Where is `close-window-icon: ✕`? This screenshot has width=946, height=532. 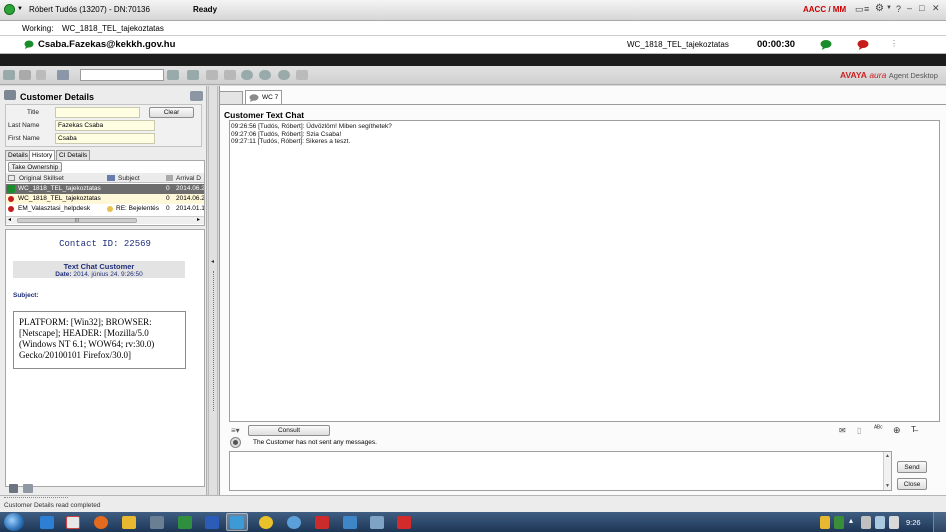 close-window-icon: ✕ is located at coordinates (936, 8).